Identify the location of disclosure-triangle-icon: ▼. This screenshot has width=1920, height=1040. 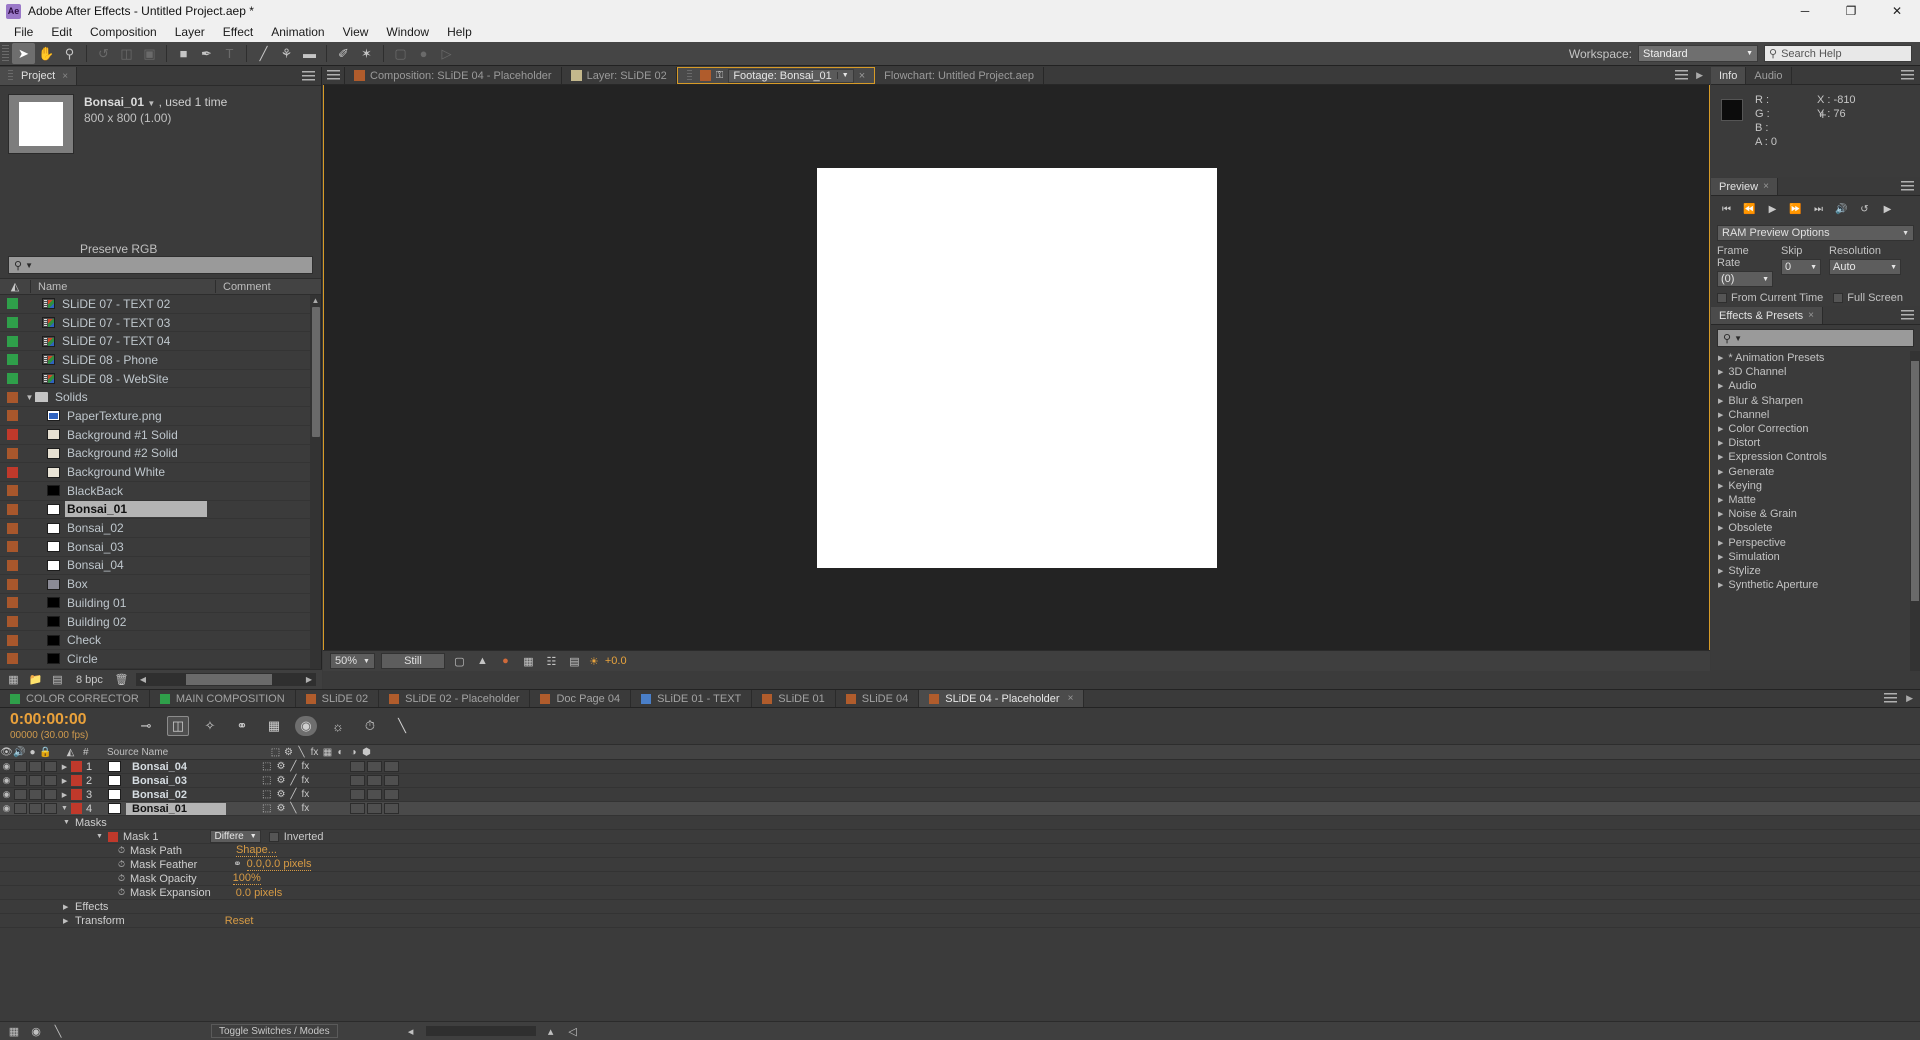
(29, 397).